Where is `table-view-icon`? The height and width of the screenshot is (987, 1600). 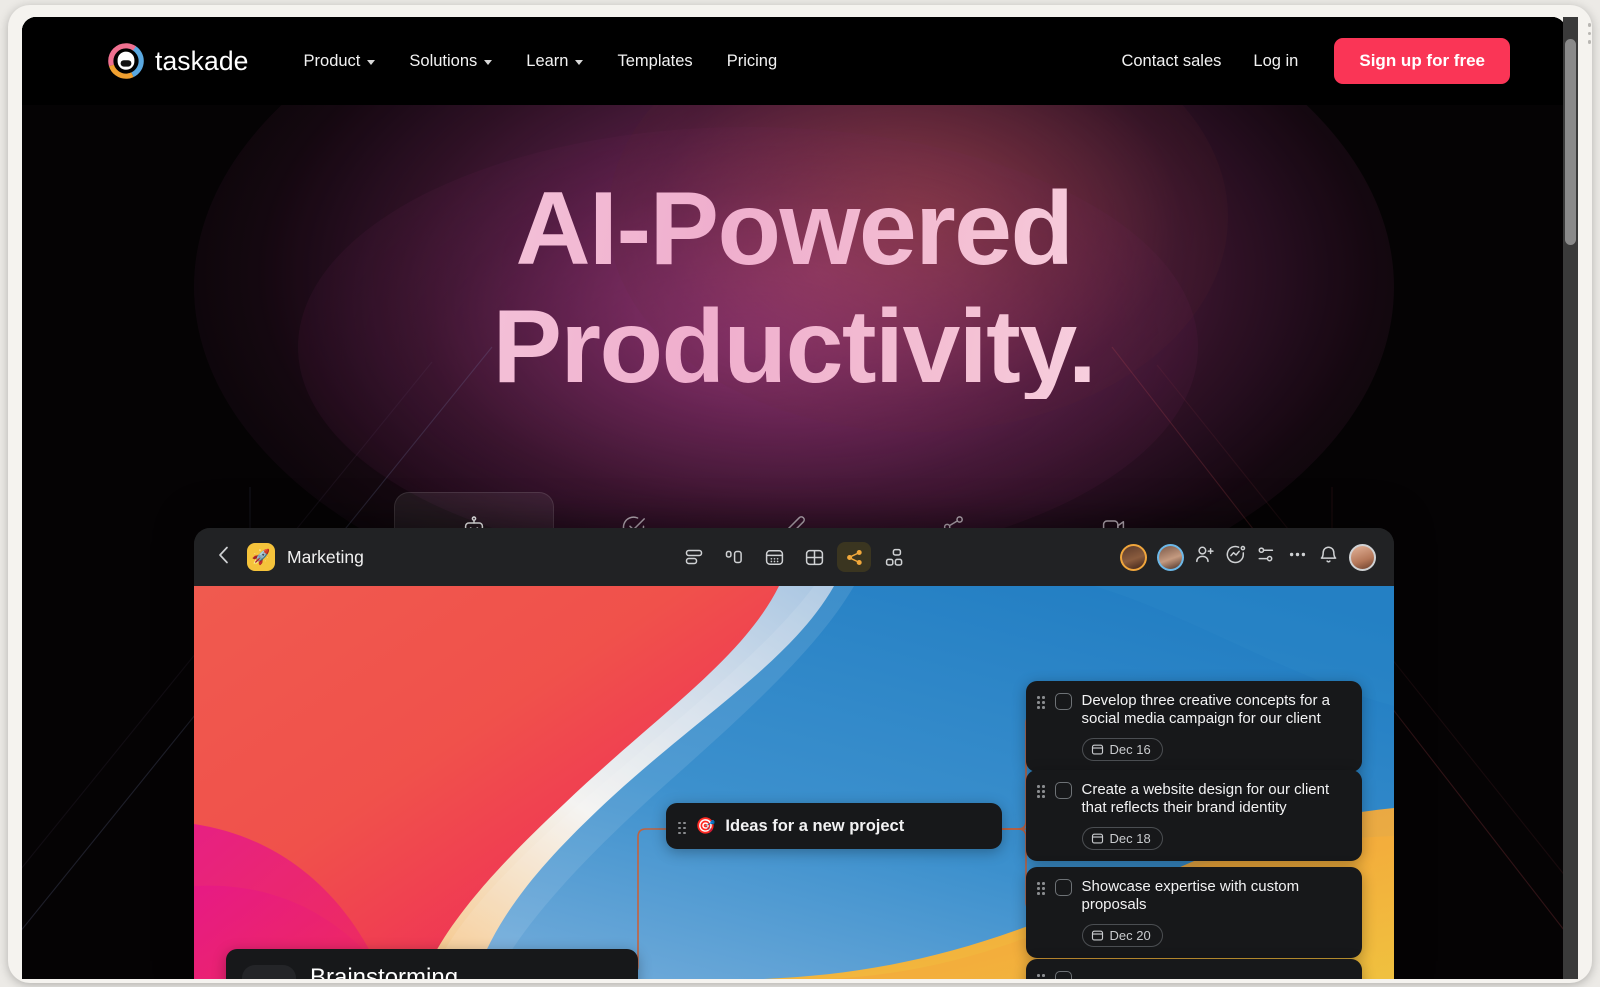
table-view-icon is located at coordinates (814, 557).